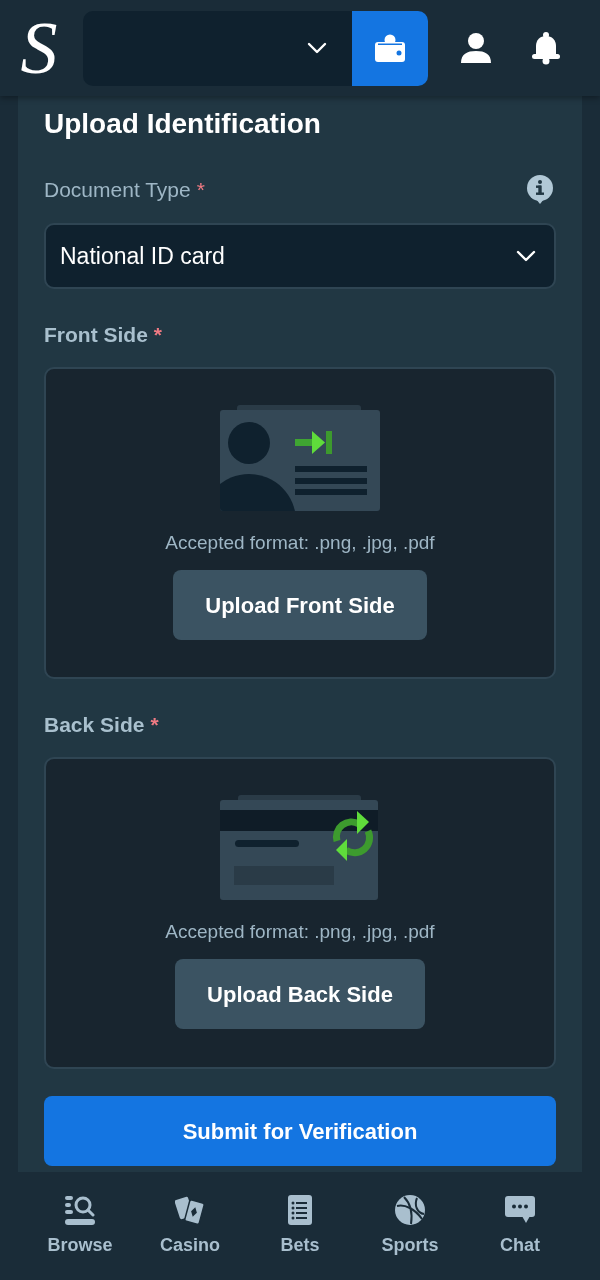 The image size is (600, 1280). Describe the element at coordinates (476, 48) in the screenshot. I see `user-icon` at that location.